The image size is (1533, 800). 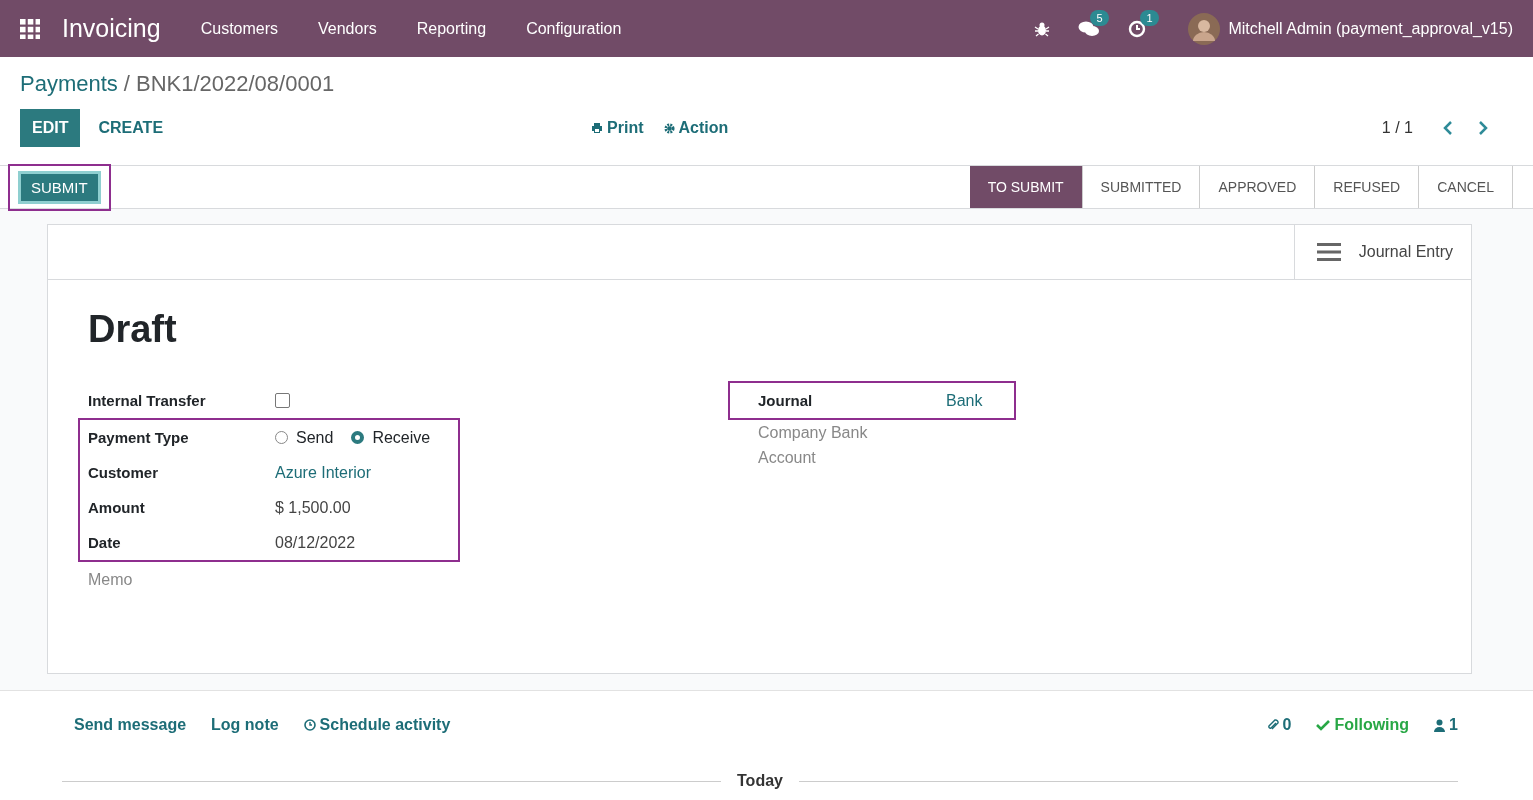 What do you see at coordinates (315, 542) in the screenshot?
I see `field-value: 08/12/2022` at bounding box center [315, 542].